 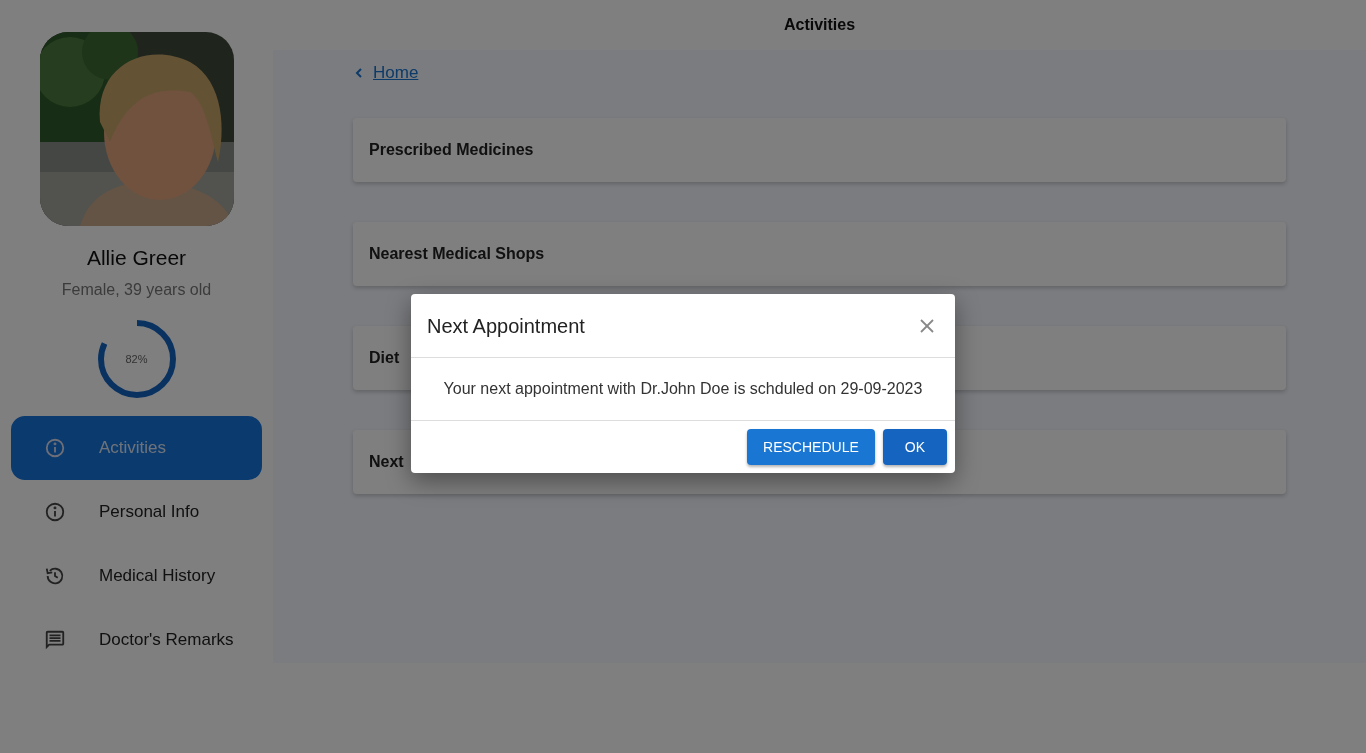 I want to click on sidebar-item: Personal Info, so click(x=136, y=511).